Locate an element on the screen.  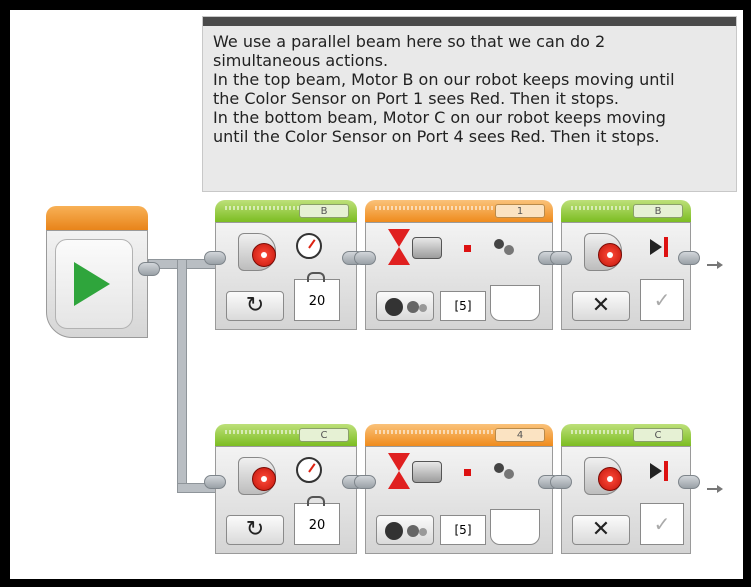
start-out-connector is located at coordinates (149, 269).